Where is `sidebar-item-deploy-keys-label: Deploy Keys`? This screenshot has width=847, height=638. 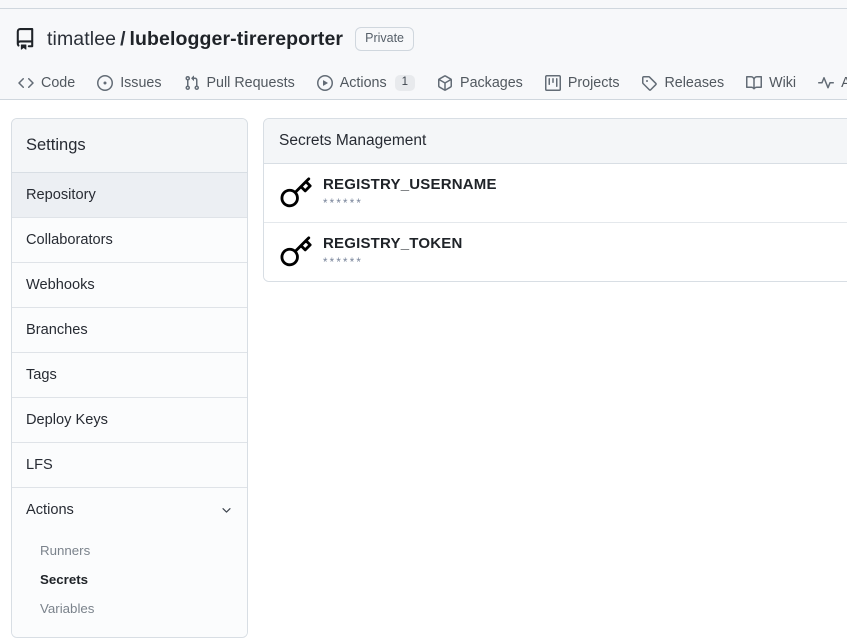 sidebar-item-deploy-keys-label: Deploy Keys is located at coordinates (67, 420).